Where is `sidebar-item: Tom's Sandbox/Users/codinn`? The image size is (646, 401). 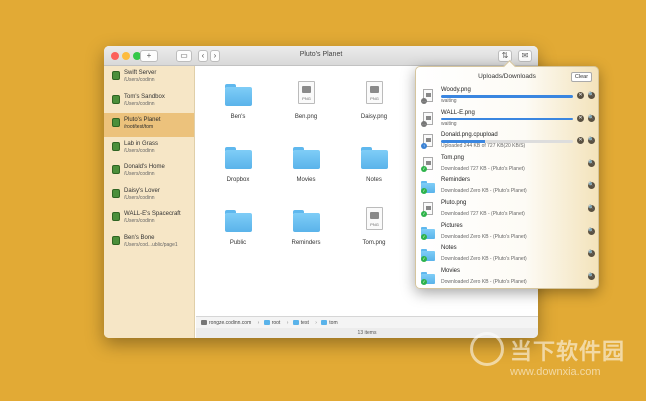 sidebar-item: Tom's Sandbox/Users/codinn is located at coordinates (149, 102).